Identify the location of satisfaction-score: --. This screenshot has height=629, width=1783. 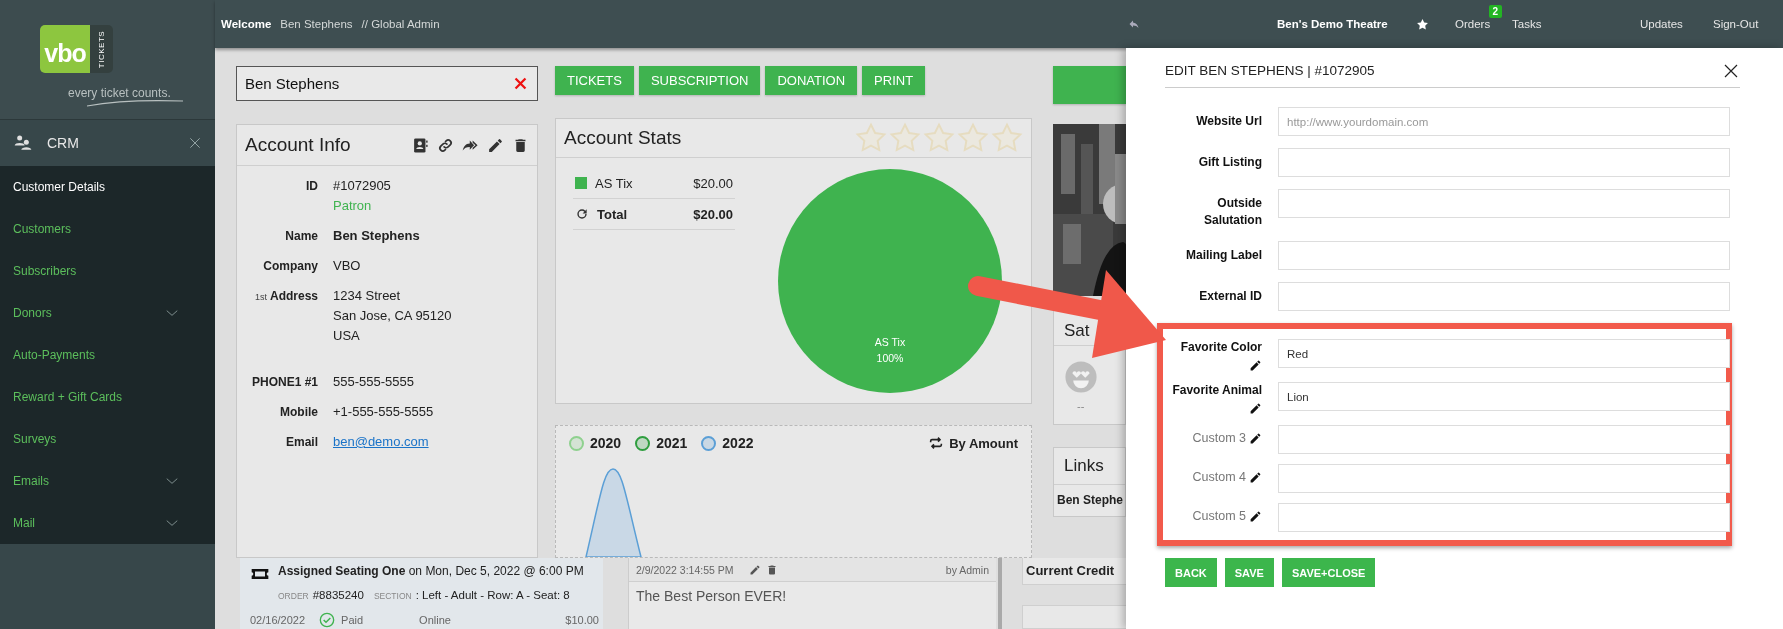
(1081, 406).